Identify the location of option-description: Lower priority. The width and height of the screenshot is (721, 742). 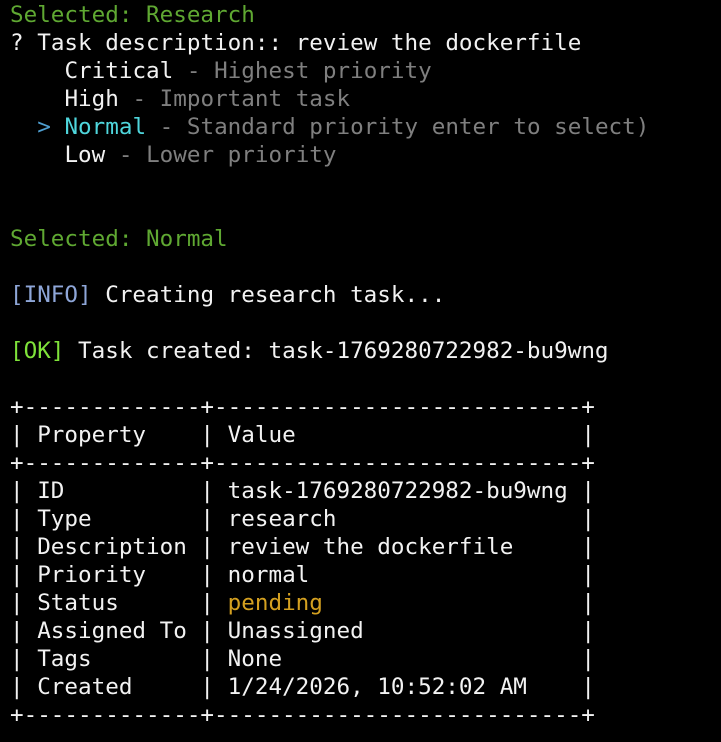
(241, 155).